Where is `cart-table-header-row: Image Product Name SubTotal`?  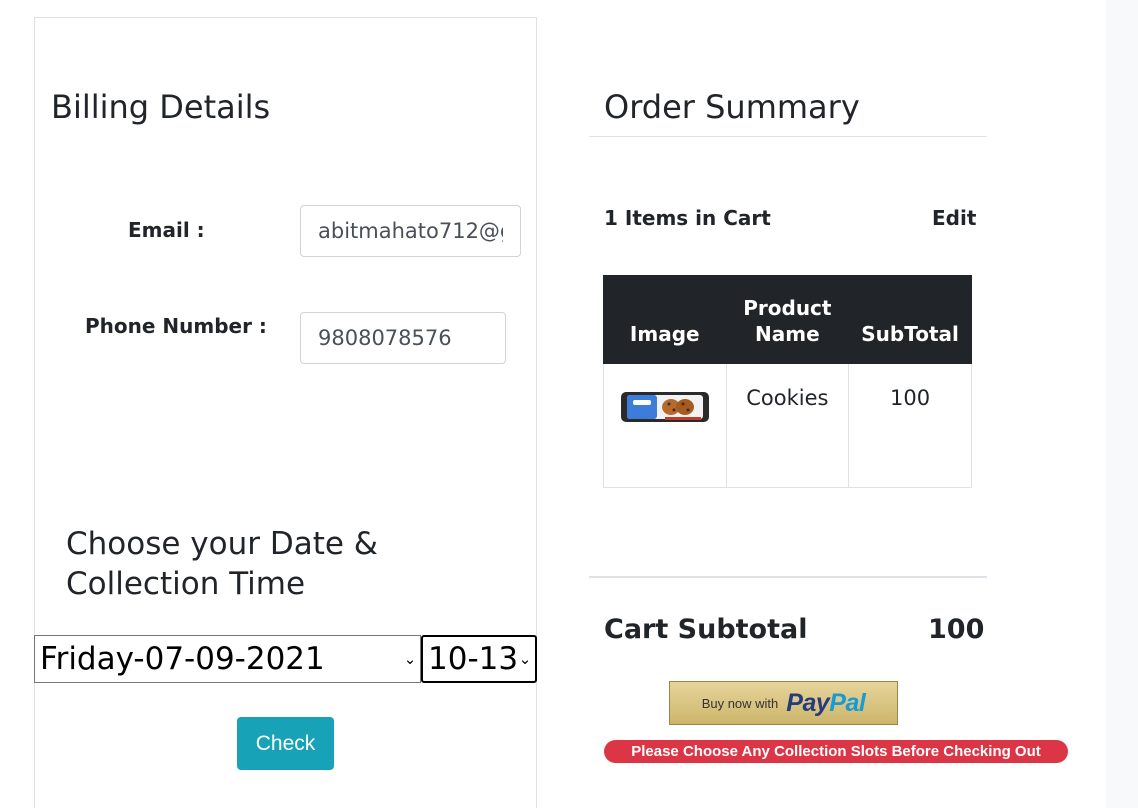 cart-table-header-row: Image Product Name SubTotal is located at coordinates (787, 319).